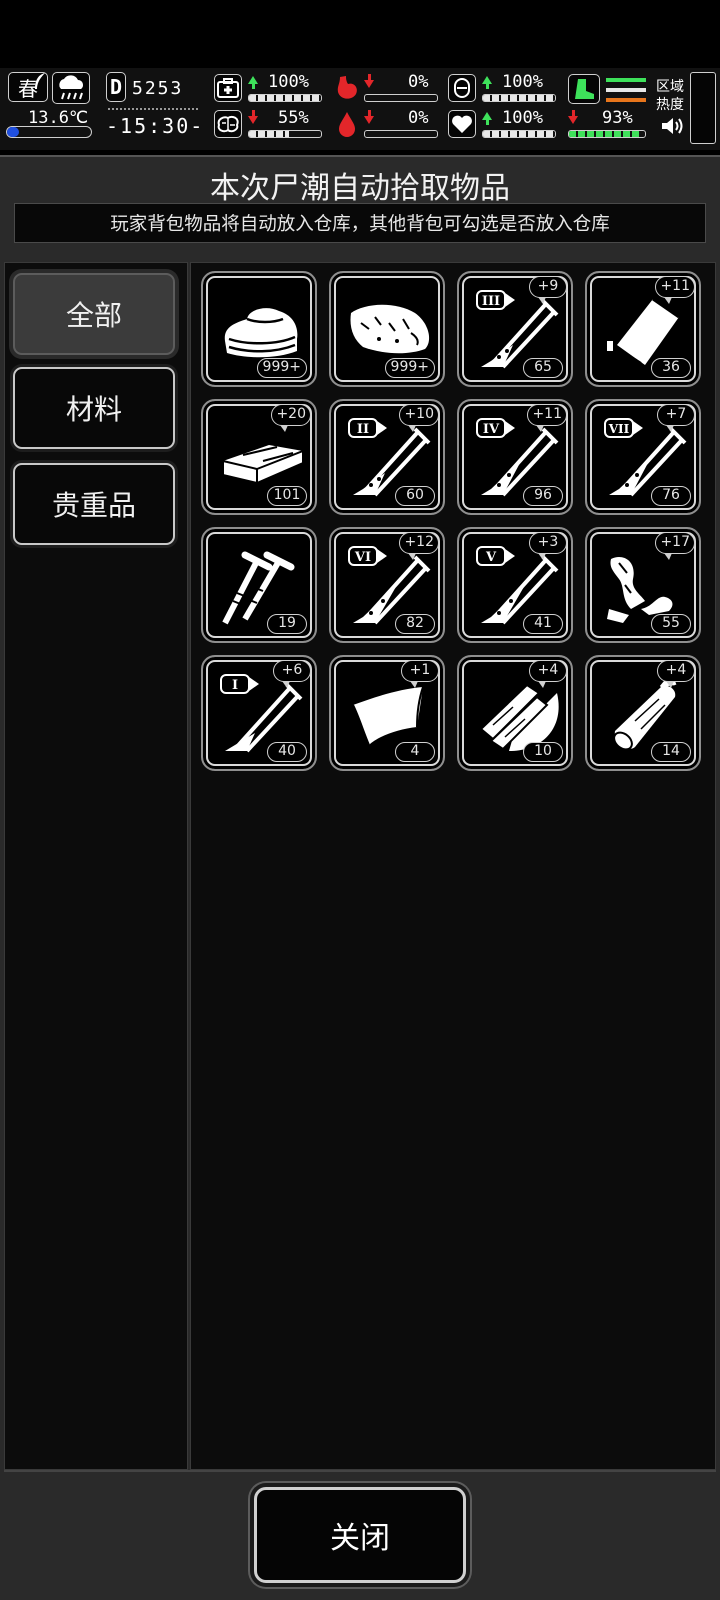 The width and height of the screenshot is (720, 1600). What do you see at coordinates (347, 87) in the screenshot?
I see `stomach-icon` at bounding box center [347, 87].